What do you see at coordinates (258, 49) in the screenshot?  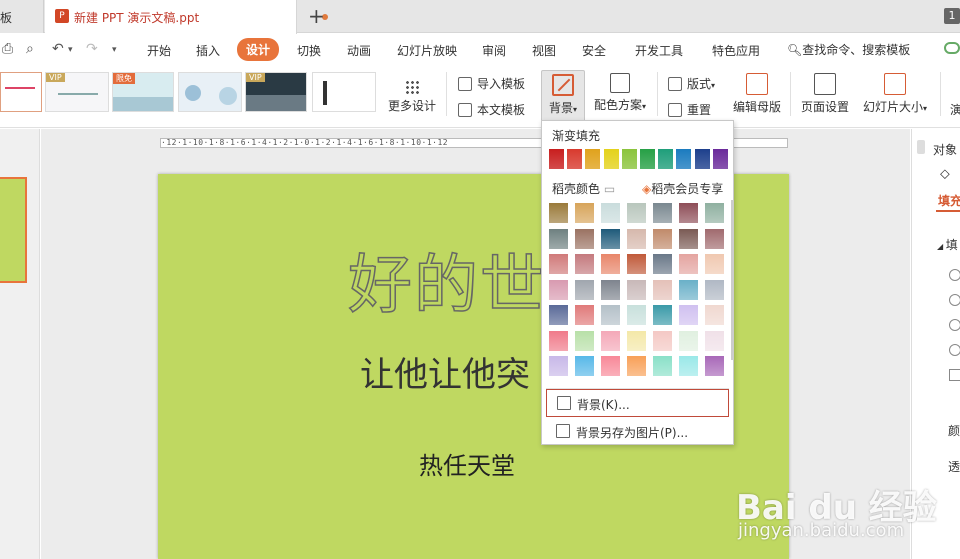 I see `menu-design: 设计` at bounding box center [258, 49].